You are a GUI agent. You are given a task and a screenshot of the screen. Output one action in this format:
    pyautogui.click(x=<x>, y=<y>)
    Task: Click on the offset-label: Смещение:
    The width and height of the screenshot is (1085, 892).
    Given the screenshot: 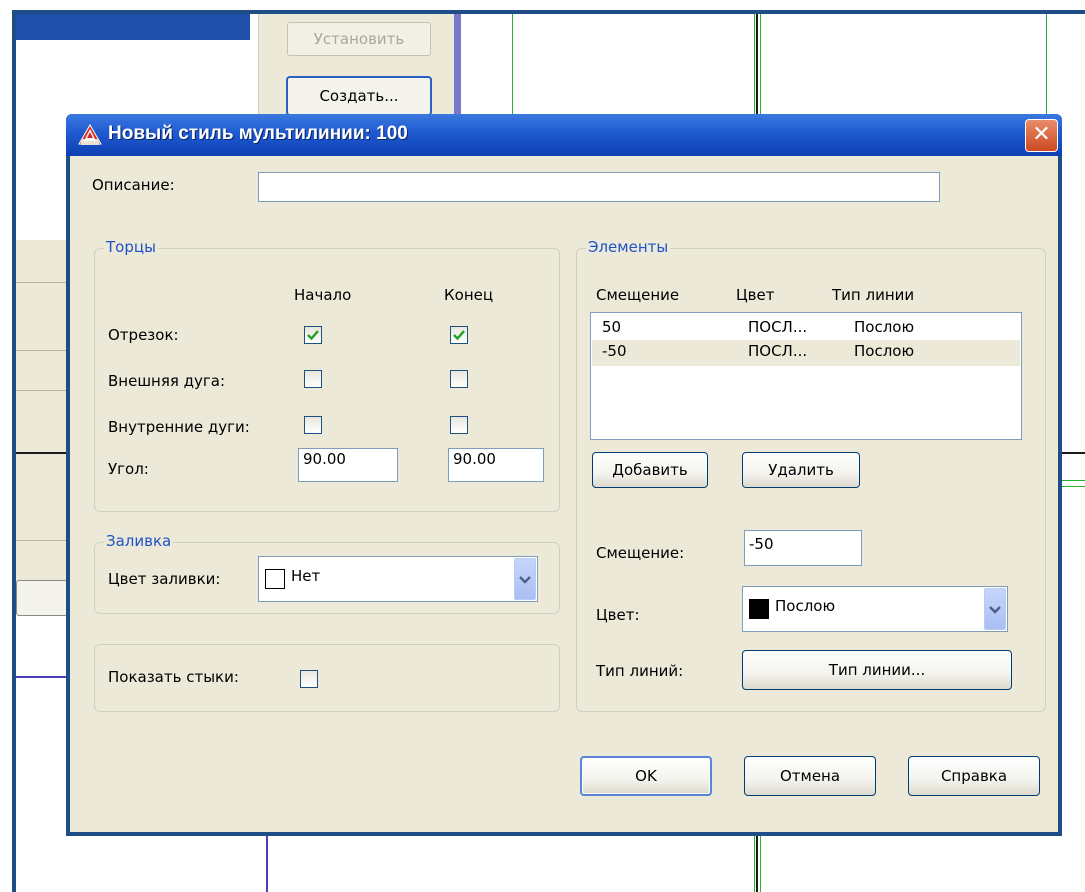 What is the action you would take?
    pyautogui.click(x=640, y=553)
    